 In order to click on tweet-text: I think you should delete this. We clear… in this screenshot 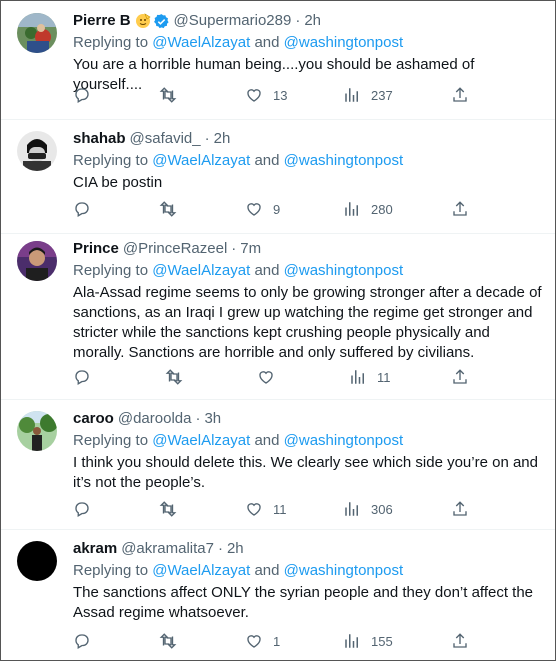, I will do `click(305, 472)`.